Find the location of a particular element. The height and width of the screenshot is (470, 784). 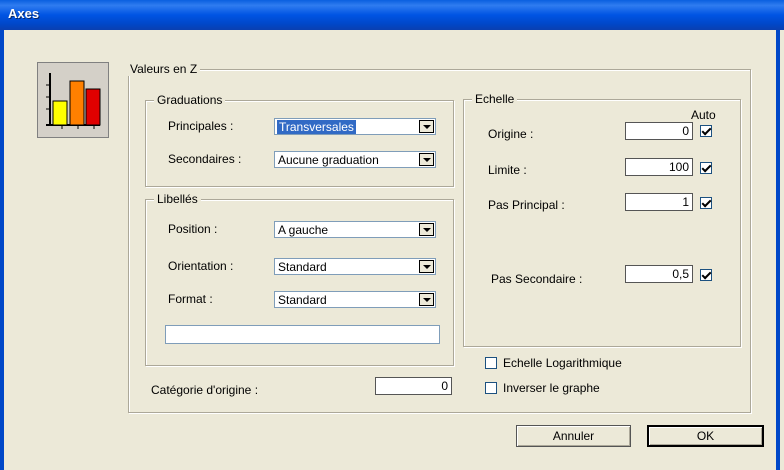

window-title: Axes is located at coordinates (24, 13).